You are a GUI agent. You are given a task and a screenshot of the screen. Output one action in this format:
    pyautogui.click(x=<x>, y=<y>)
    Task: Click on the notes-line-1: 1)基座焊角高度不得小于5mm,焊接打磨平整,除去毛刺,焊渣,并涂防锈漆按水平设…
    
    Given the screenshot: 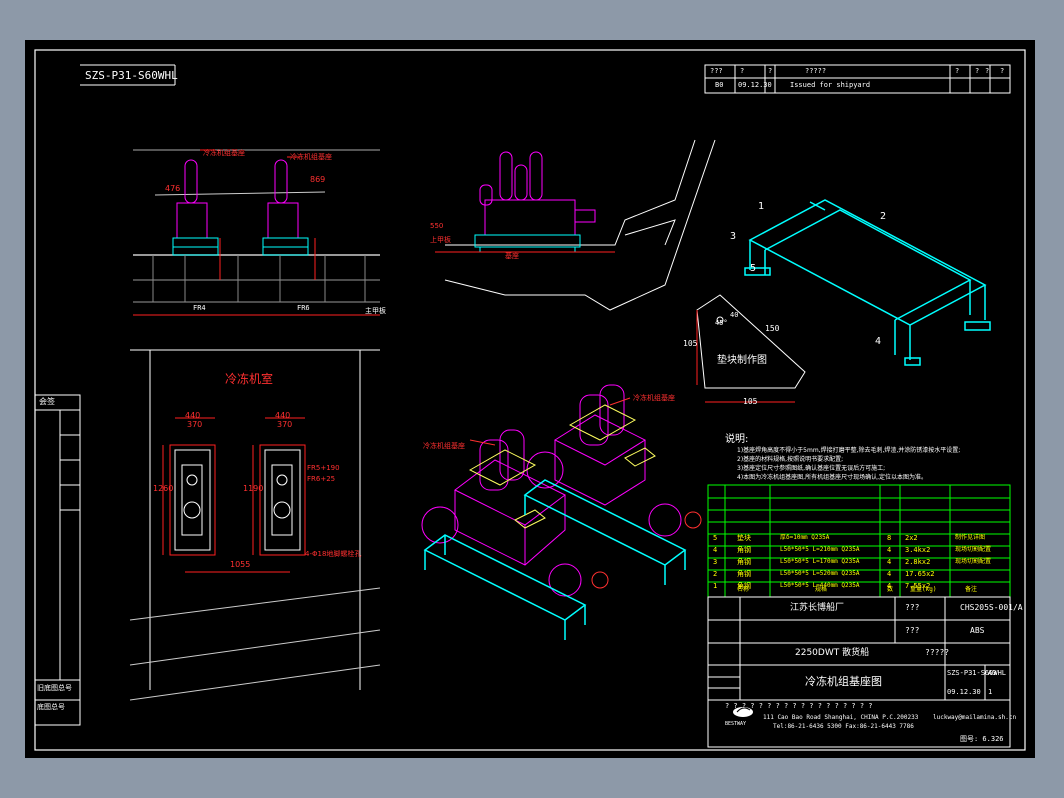 What is the action you would take?
    pyautogui.click(x=849, y=450)
    